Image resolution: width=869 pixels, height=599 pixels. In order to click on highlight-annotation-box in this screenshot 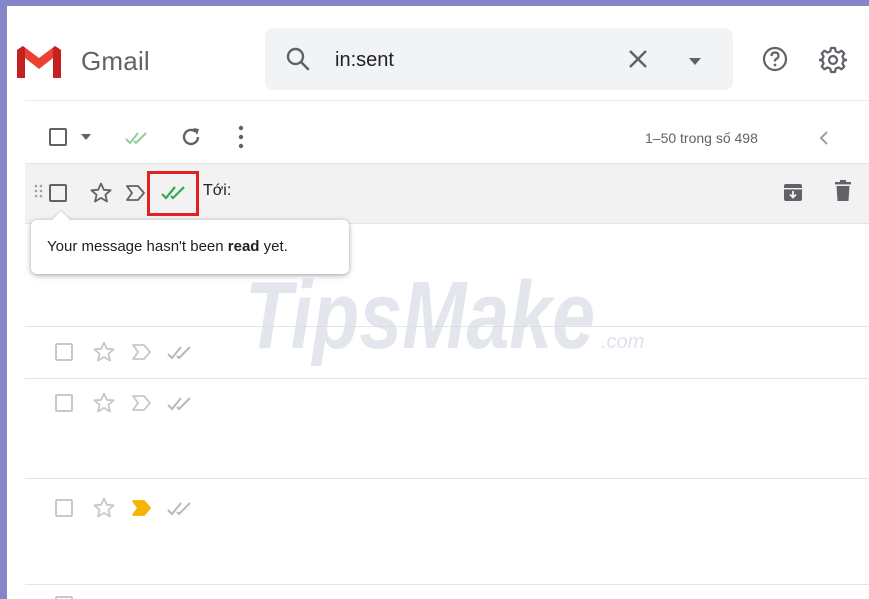, I will do `click(173, 193)`.